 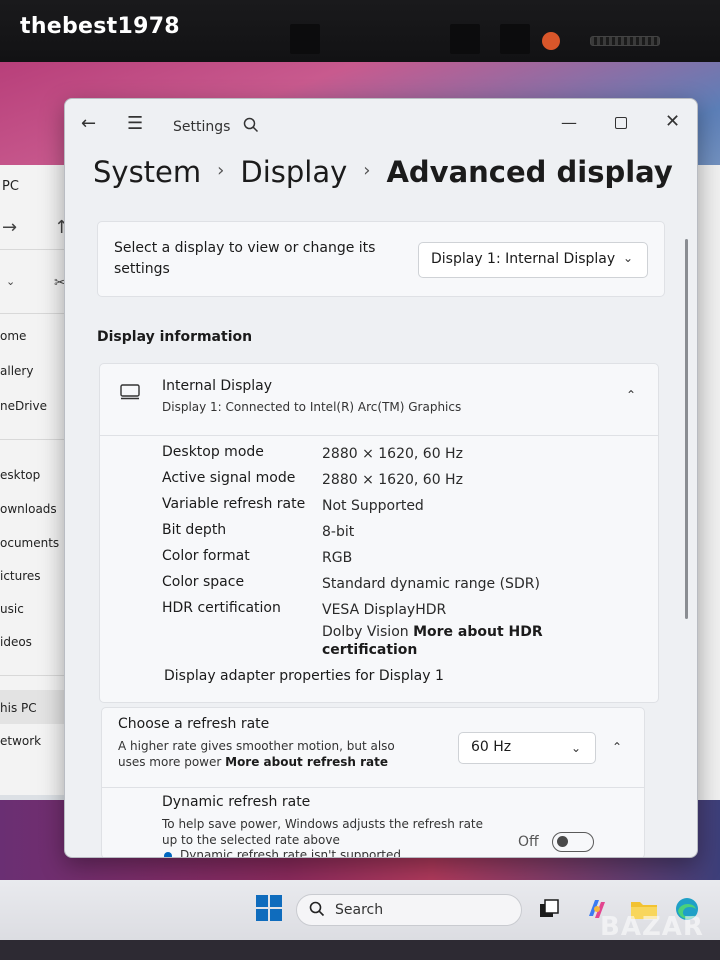 I want to click on dynamic-refresh-title: Dynamic refresh rate, so click(x=236, y=802).